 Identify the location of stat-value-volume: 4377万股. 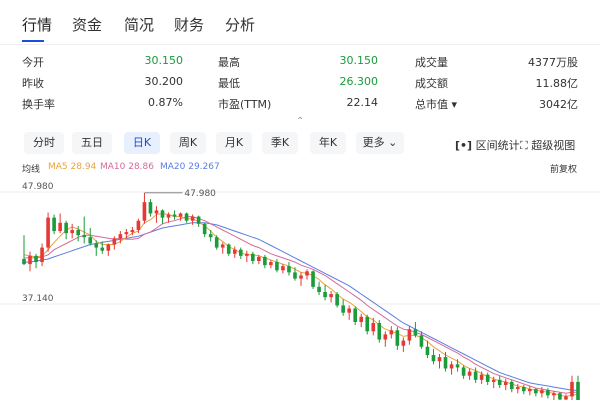
(553, 62).